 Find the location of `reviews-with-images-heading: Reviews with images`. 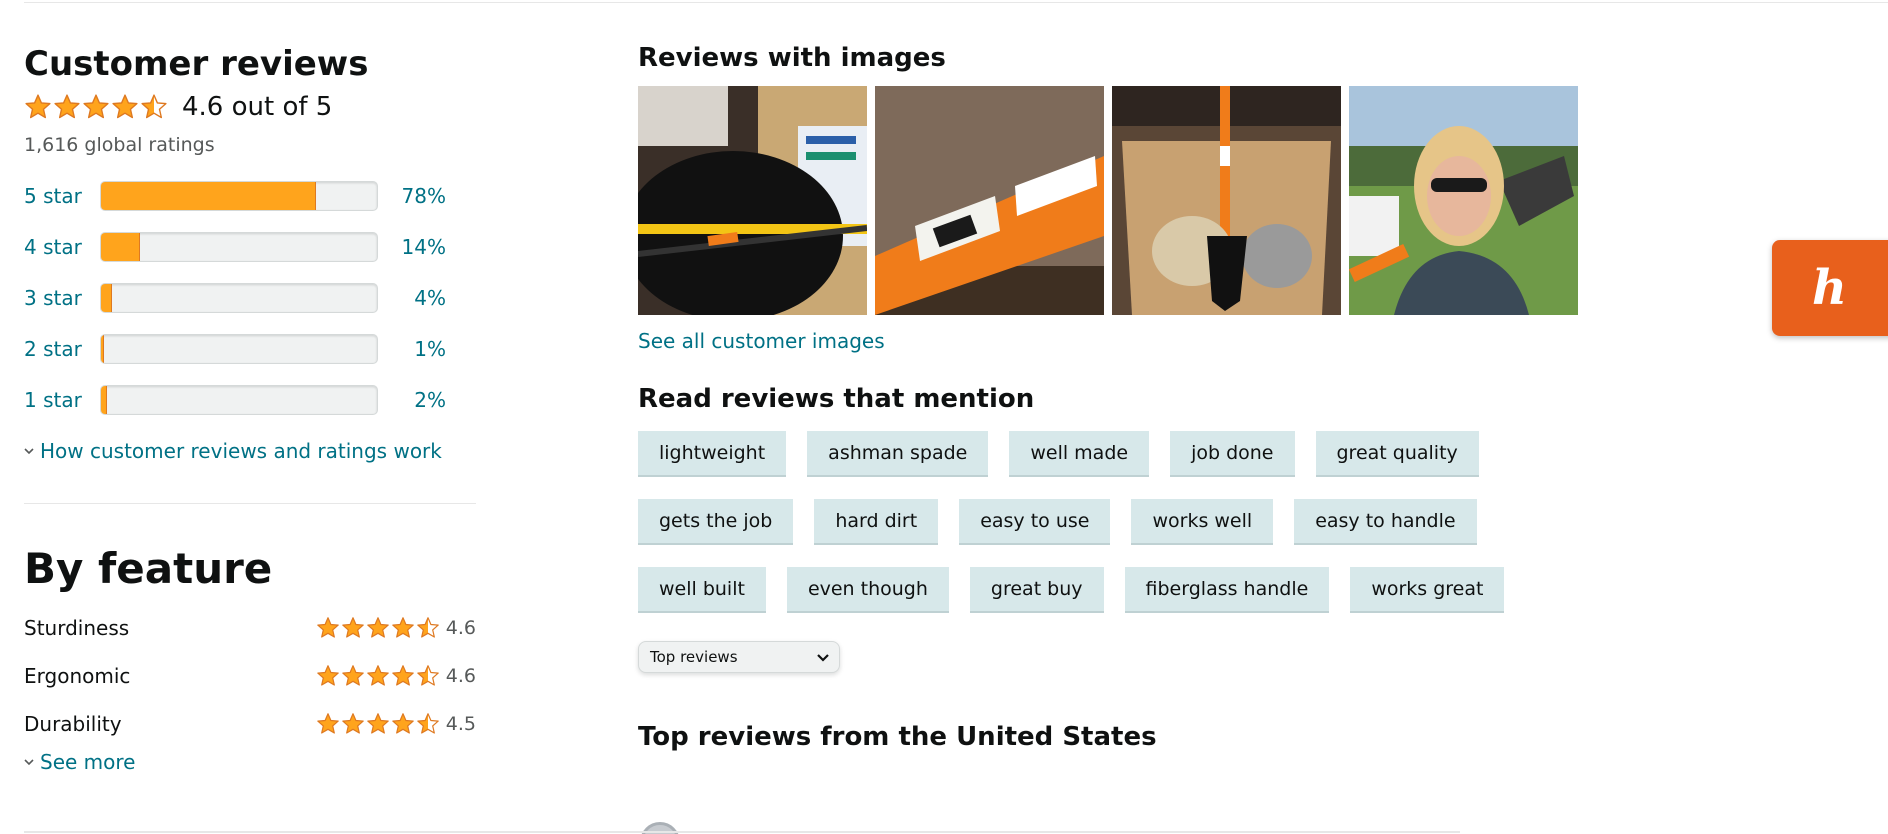

reviews-with-images-heading: Reviews with images is located at coordinates (792, 58).